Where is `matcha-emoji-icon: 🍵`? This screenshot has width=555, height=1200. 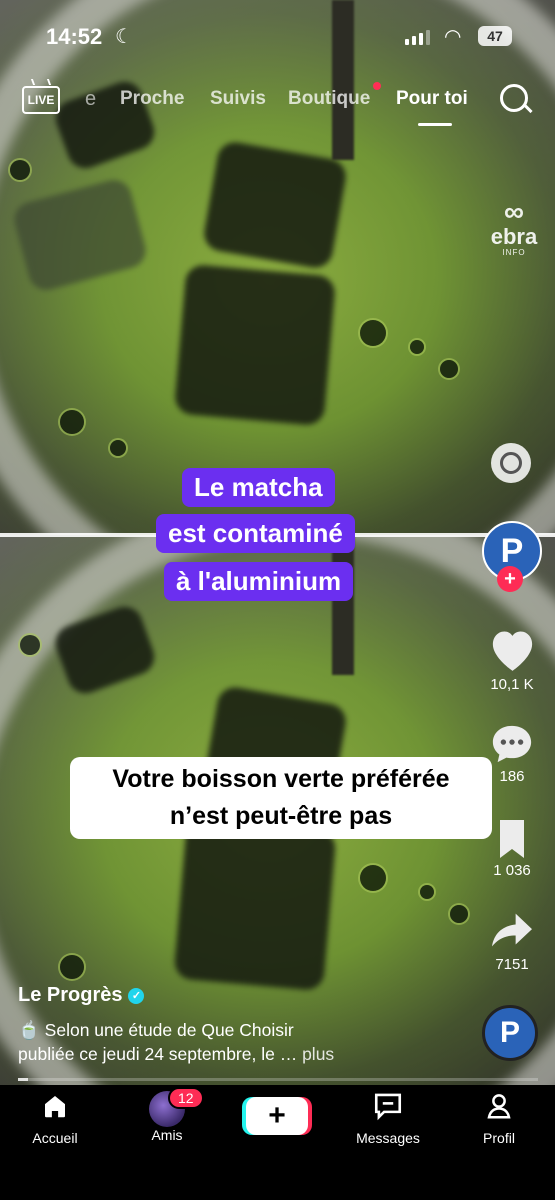
matcha-emoji-icon: 🍵 is located at coordinates (29, 1030).